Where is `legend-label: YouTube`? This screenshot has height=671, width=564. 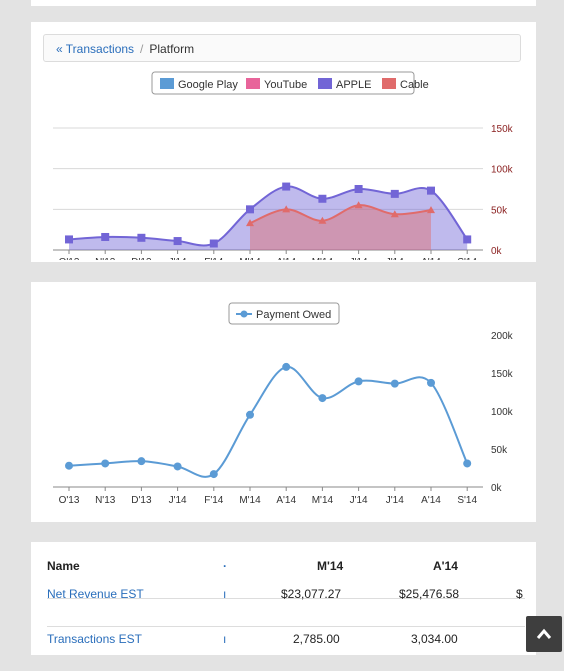 legend-label: YouTube is located at coordinates (285, 85).